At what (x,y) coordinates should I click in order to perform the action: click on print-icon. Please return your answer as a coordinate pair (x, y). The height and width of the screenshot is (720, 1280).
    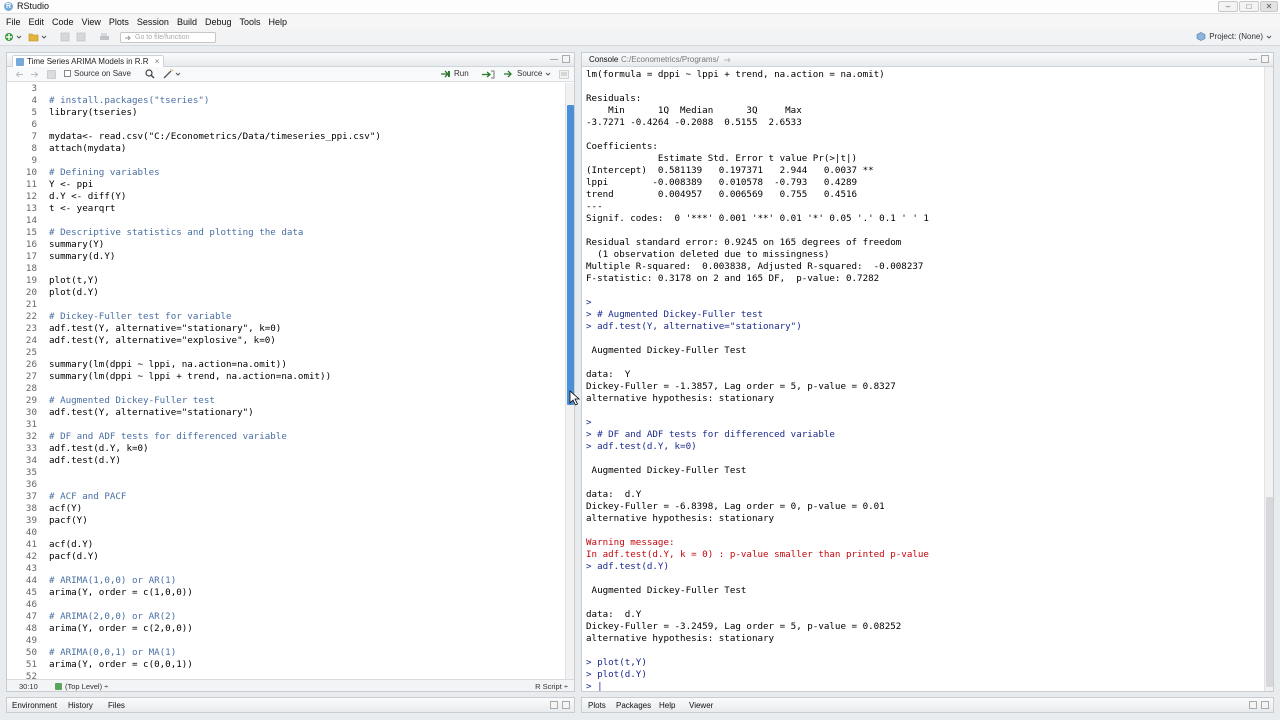
    Looking at the image, I should click on (104, 37).